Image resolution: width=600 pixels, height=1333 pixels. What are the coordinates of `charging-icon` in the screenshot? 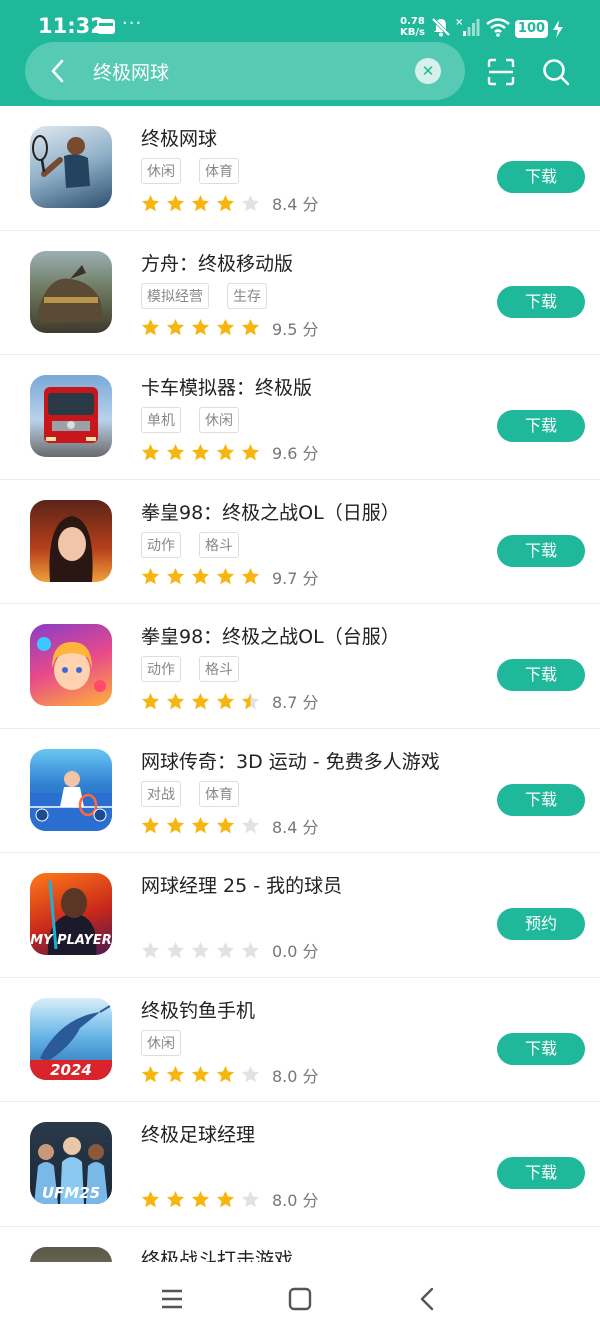 It's located at (558, 29).